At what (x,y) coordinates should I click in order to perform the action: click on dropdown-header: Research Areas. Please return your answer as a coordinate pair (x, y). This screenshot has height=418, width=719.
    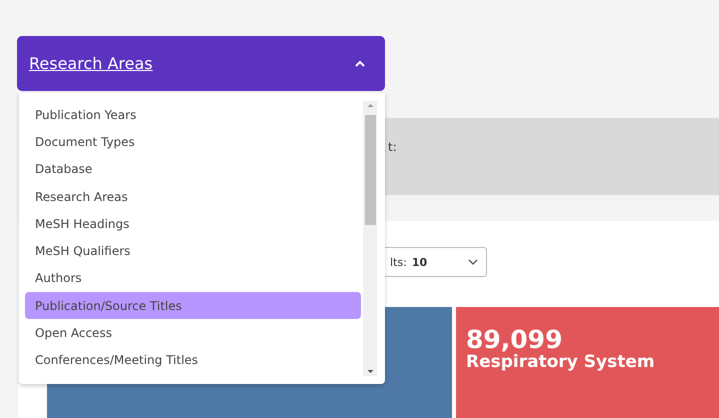
    Looking at the image, I should click on (201, 63).